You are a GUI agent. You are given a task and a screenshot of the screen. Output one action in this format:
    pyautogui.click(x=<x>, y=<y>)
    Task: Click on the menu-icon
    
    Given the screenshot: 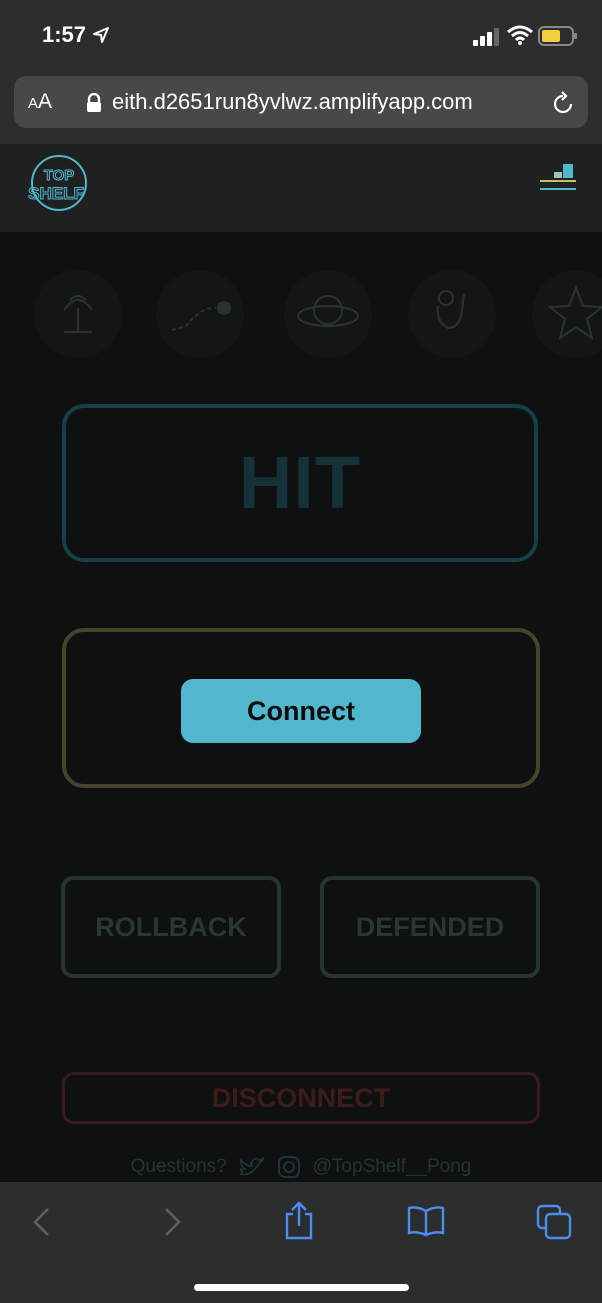 What is the action you would take?
    pyautogui.click(x=557, y=180)
    